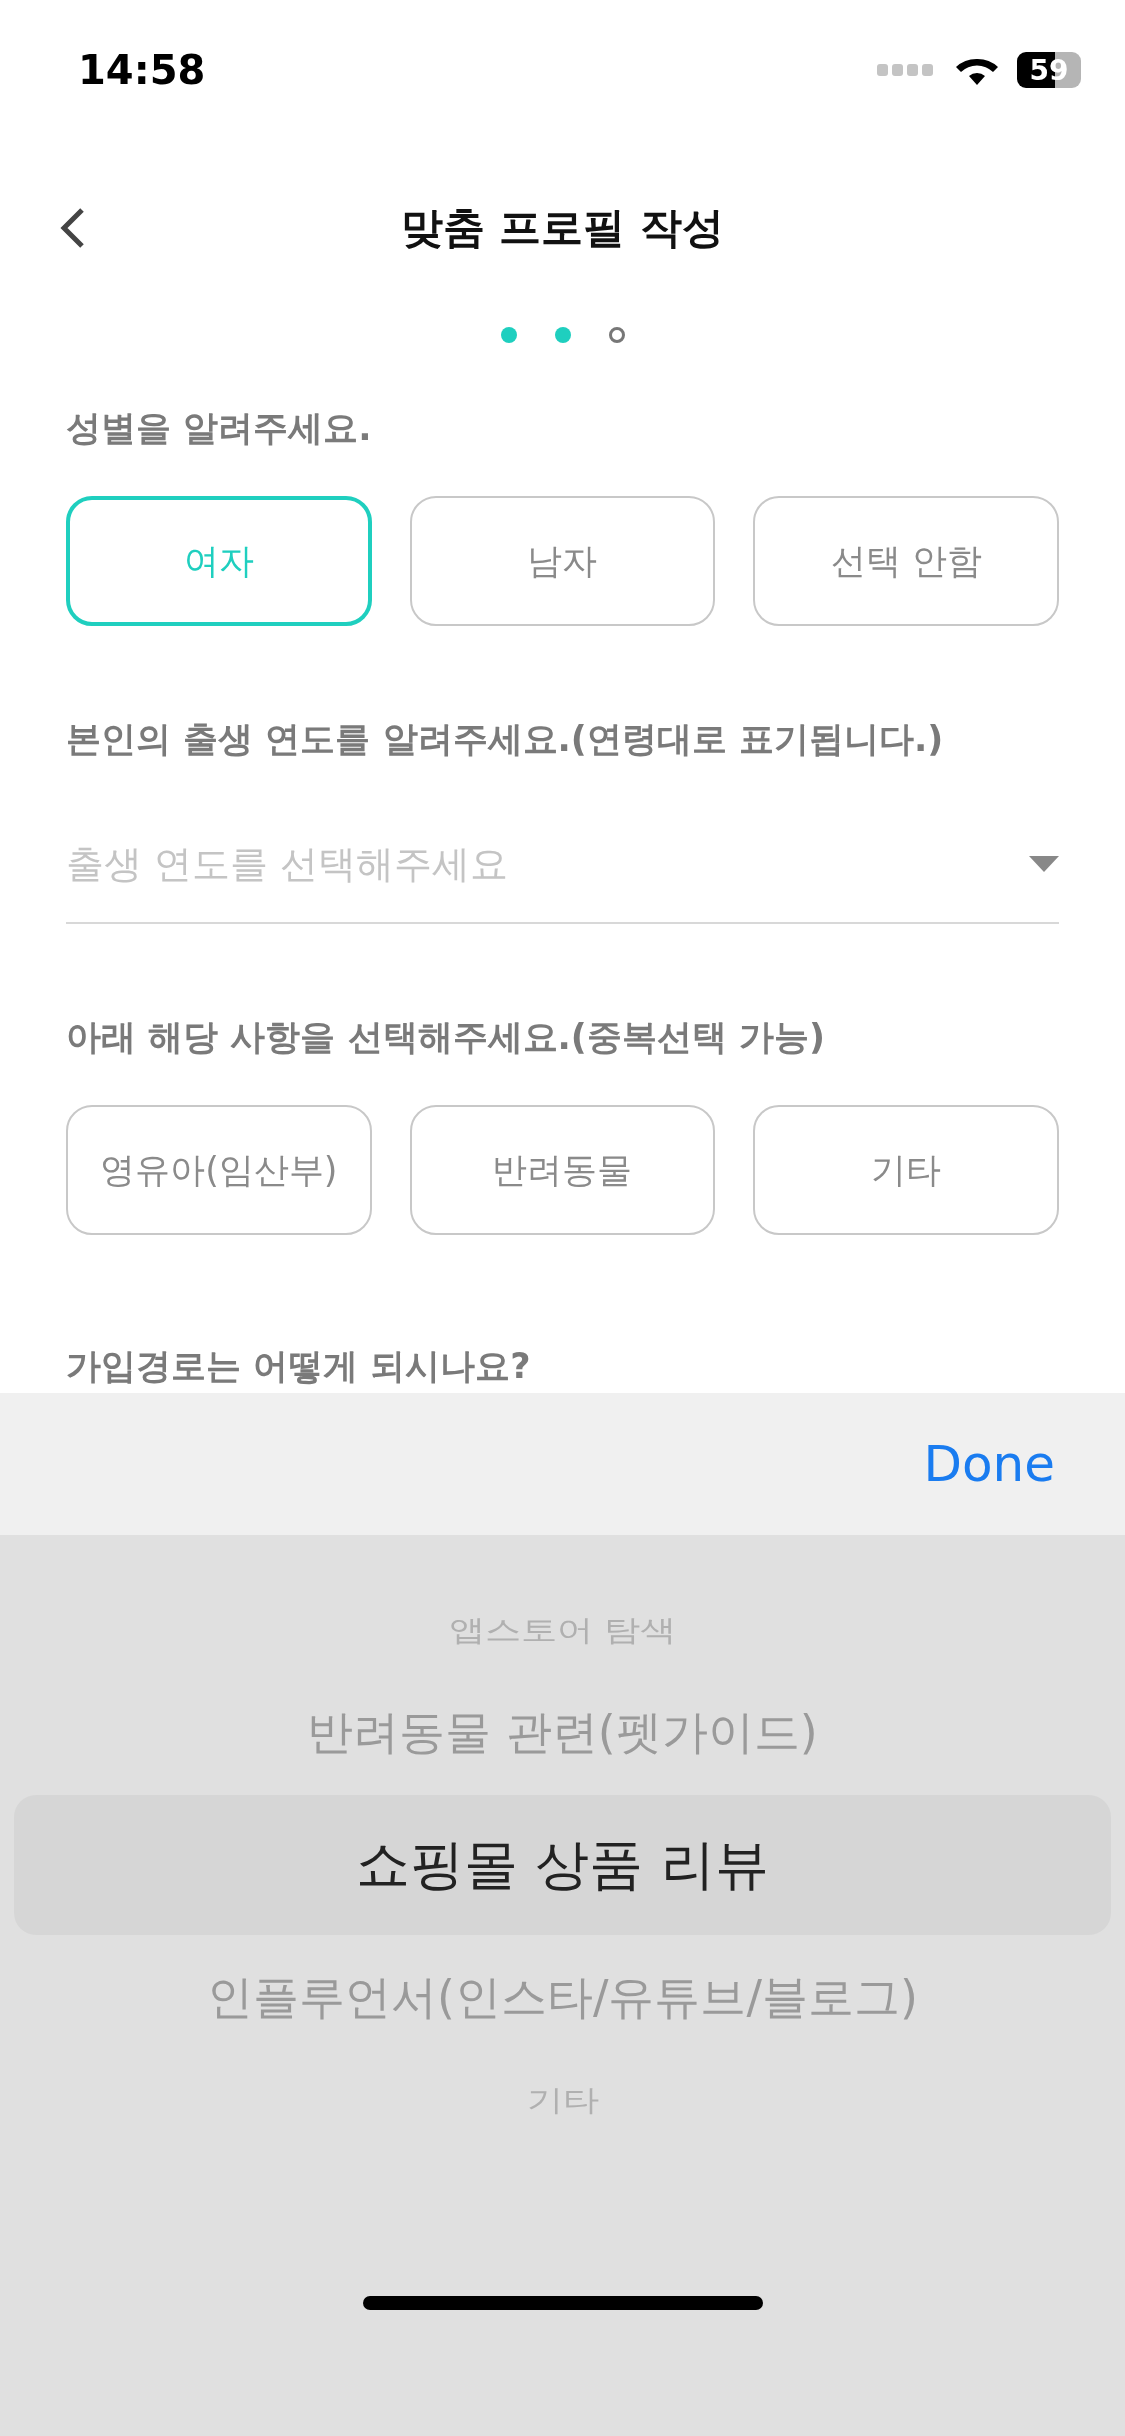 The width and height of the screenshot is (1125, 2436). Describe the element at coordinates (299, 1366) in the screenshot. I see `signup-route-label: 가입경로는 어떻게 되시나요?` at that location.